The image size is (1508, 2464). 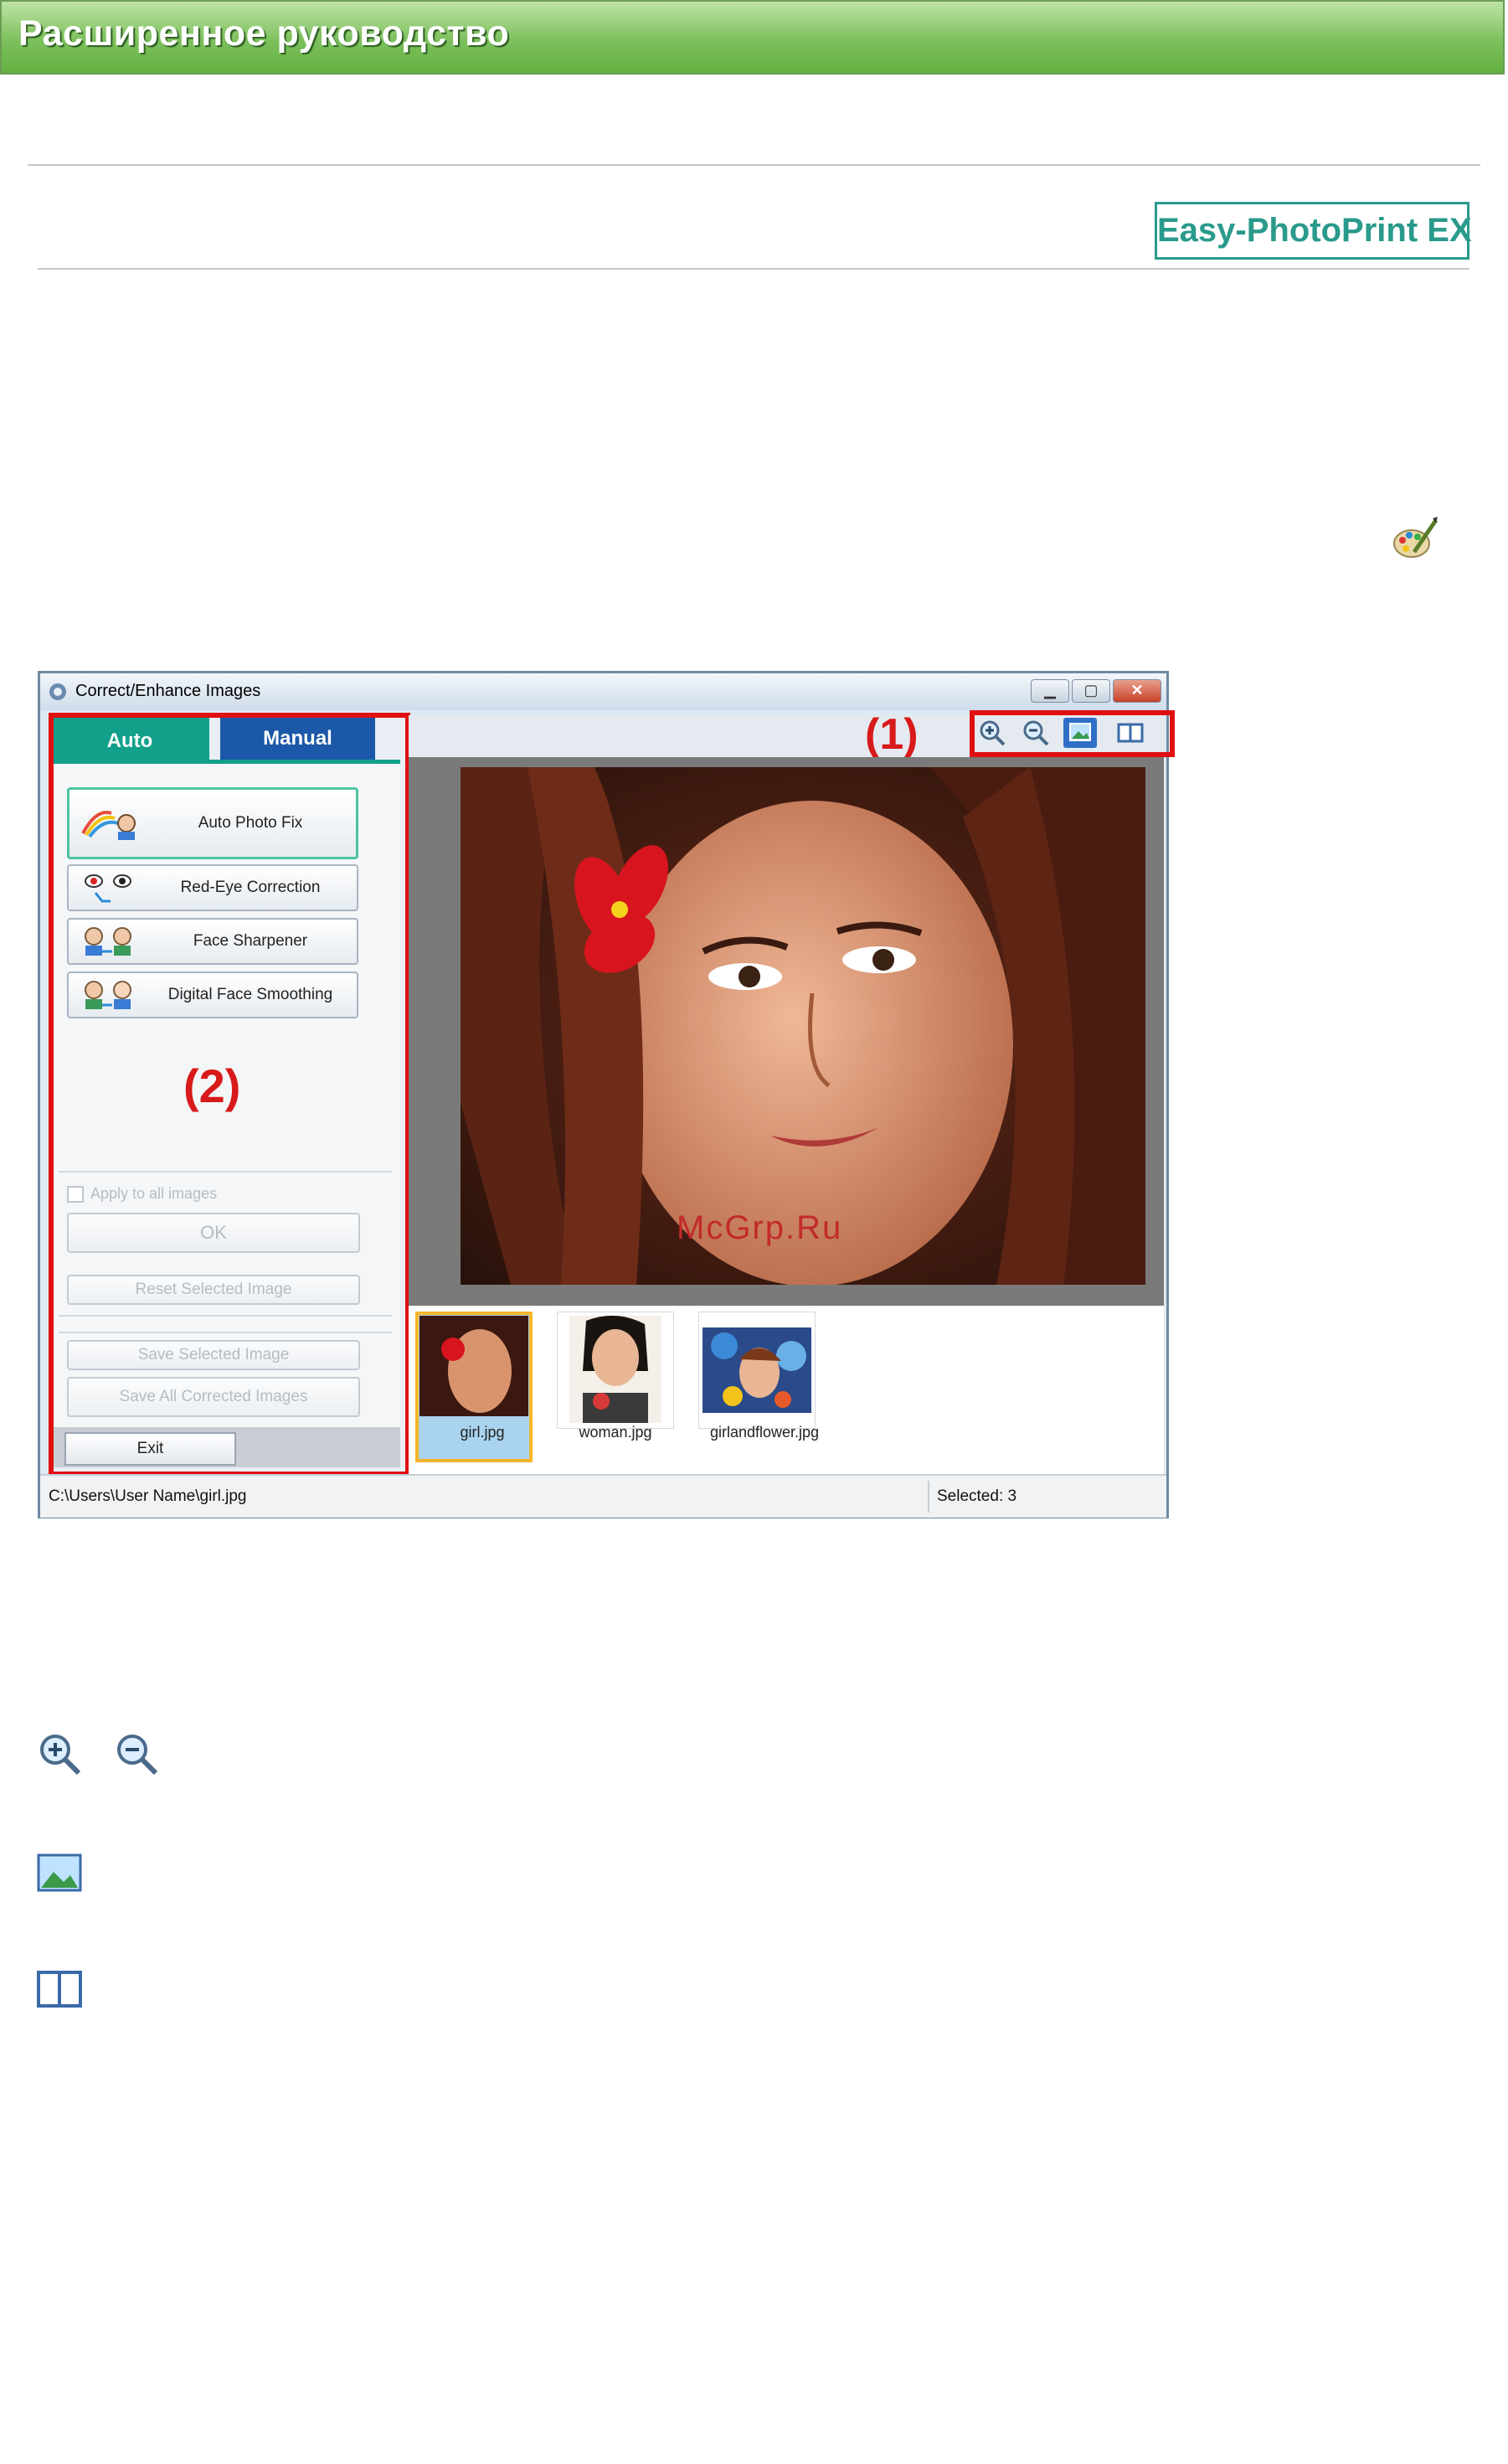 I want to click on window-titlebar: Correct/Enhance Images ▁ ▢ ✕, so click(x=603, y=692).